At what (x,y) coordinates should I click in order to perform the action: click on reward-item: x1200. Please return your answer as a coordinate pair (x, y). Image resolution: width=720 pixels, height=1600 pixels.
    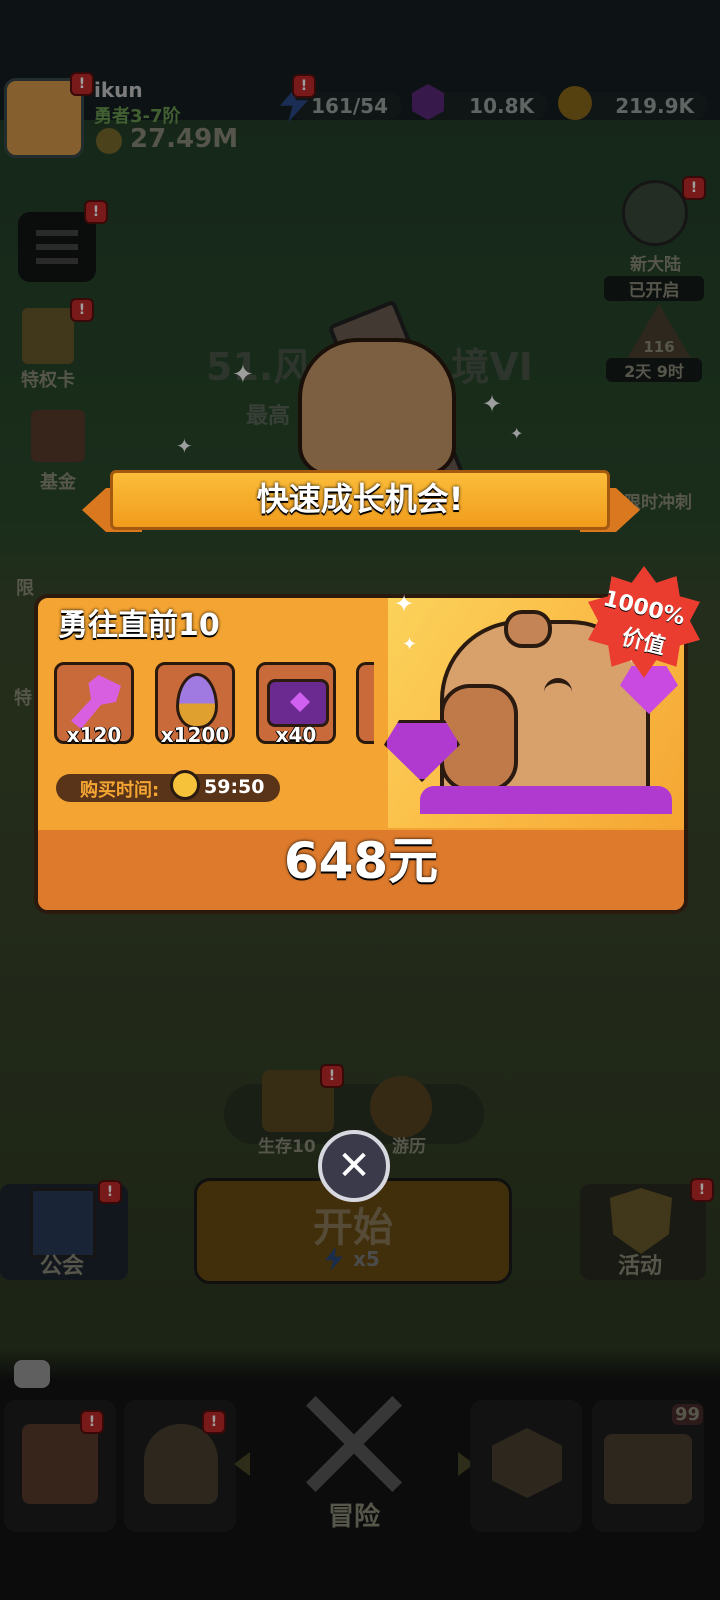
    Looking at the image, I should click on (195, 704).